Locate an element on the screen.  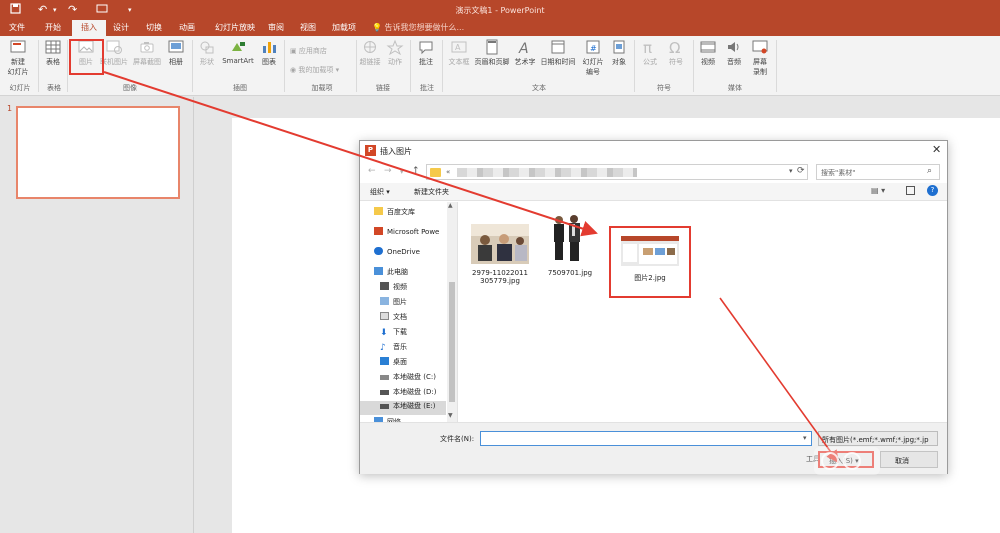
scrollbar-thumb is located at coordinates (452, 342).